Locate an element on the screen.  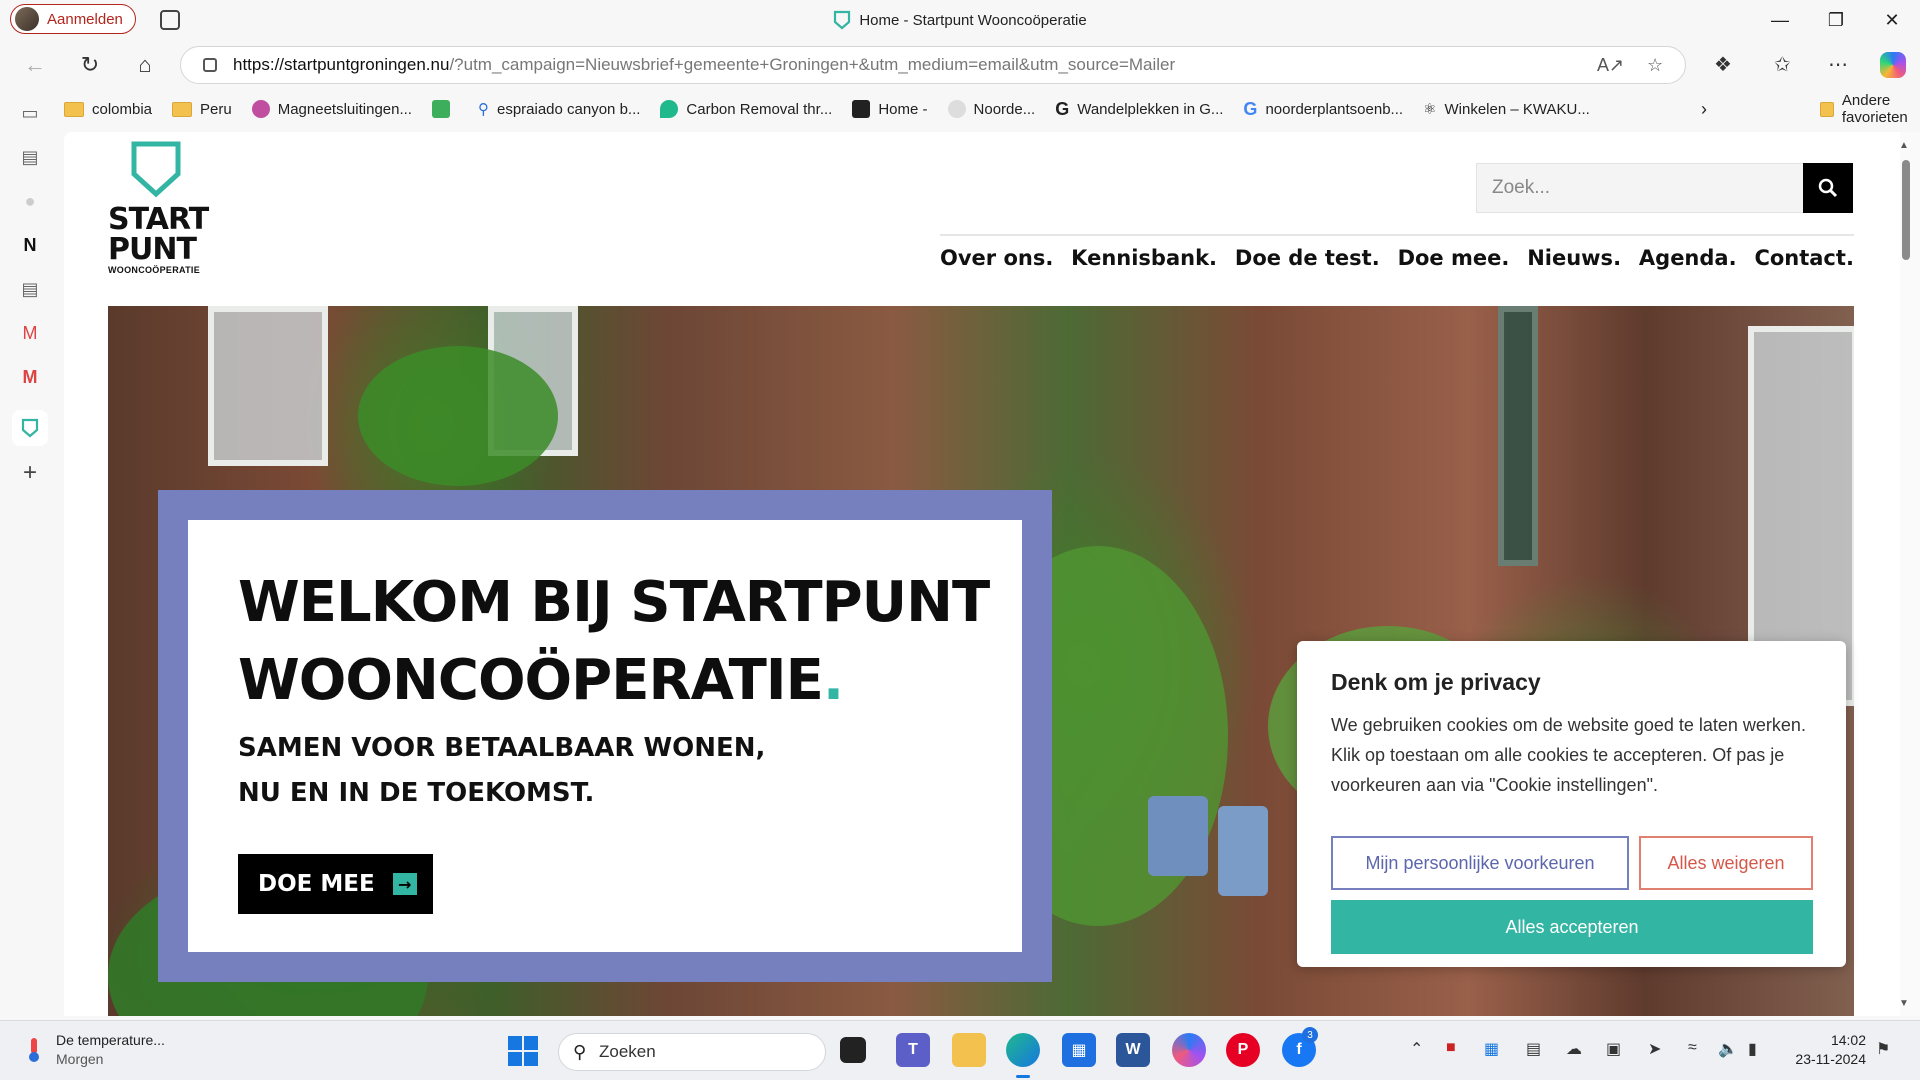
copilot-icon is located at coordinates (1893, 65).